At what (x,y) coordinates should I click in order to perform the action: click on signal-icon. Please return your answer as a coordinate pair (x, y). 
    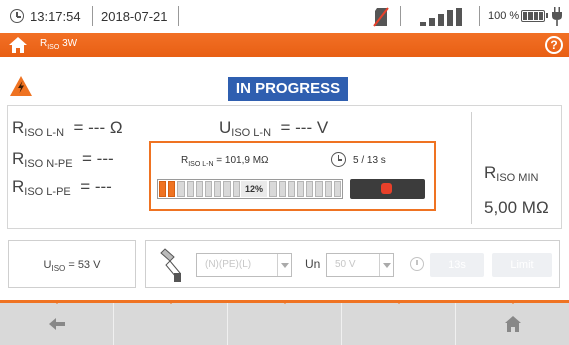
    Looking at the image, I should click on (445, 17).